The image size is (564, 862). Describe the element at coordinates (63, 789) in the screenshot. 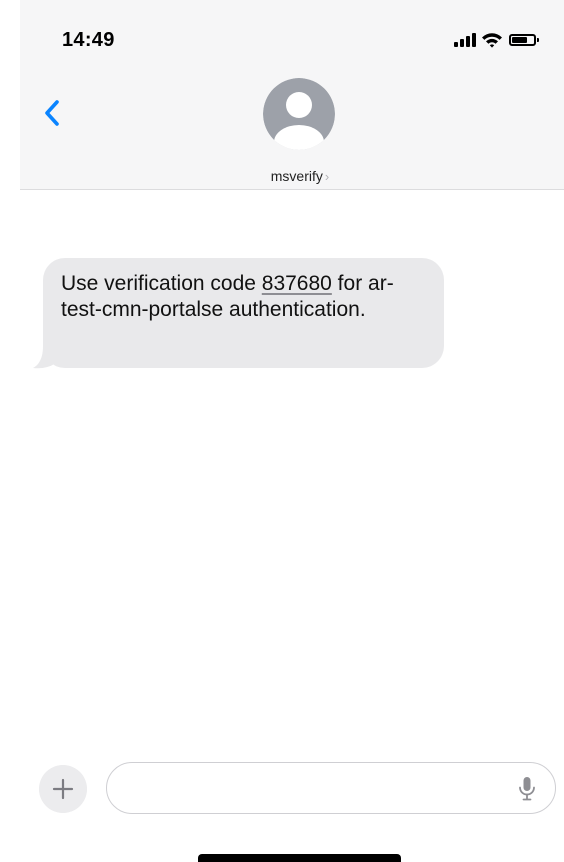

I see `add-button` at that location.